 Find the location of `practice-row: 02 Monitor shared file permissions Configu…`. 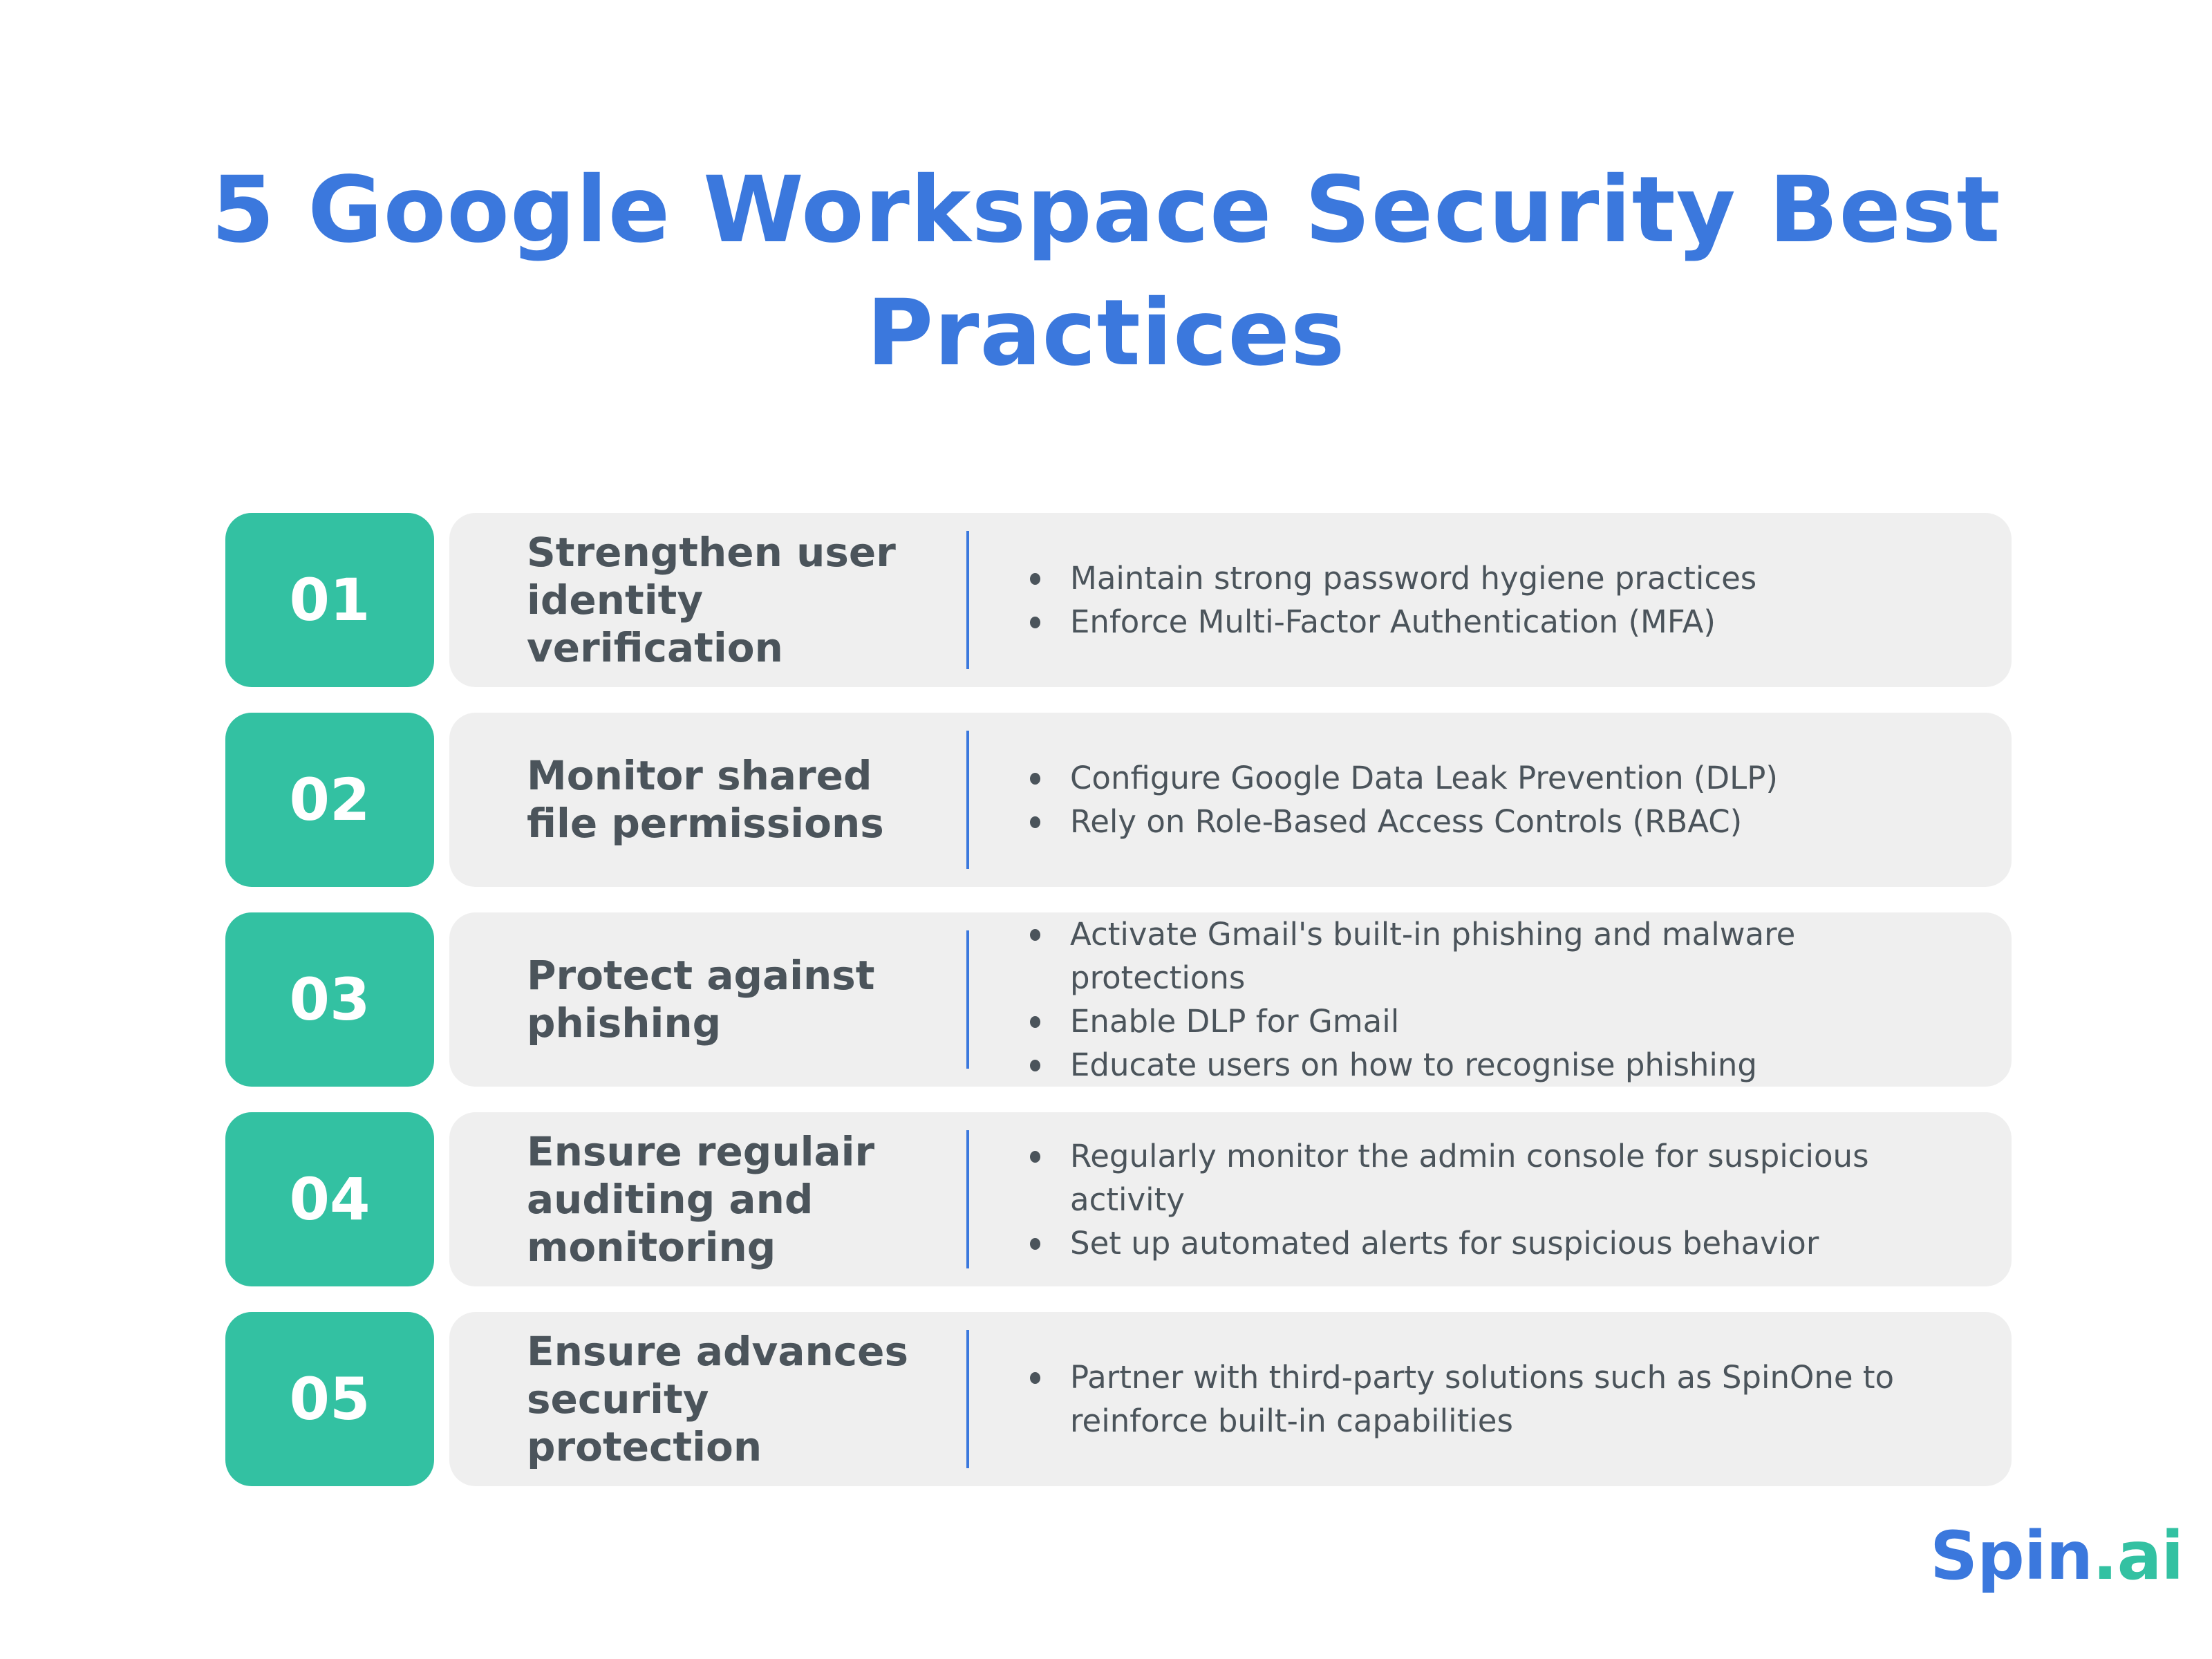

practice-row: 02 Monitor shared file permissions Configu… is located at coordinates (1106, 800).